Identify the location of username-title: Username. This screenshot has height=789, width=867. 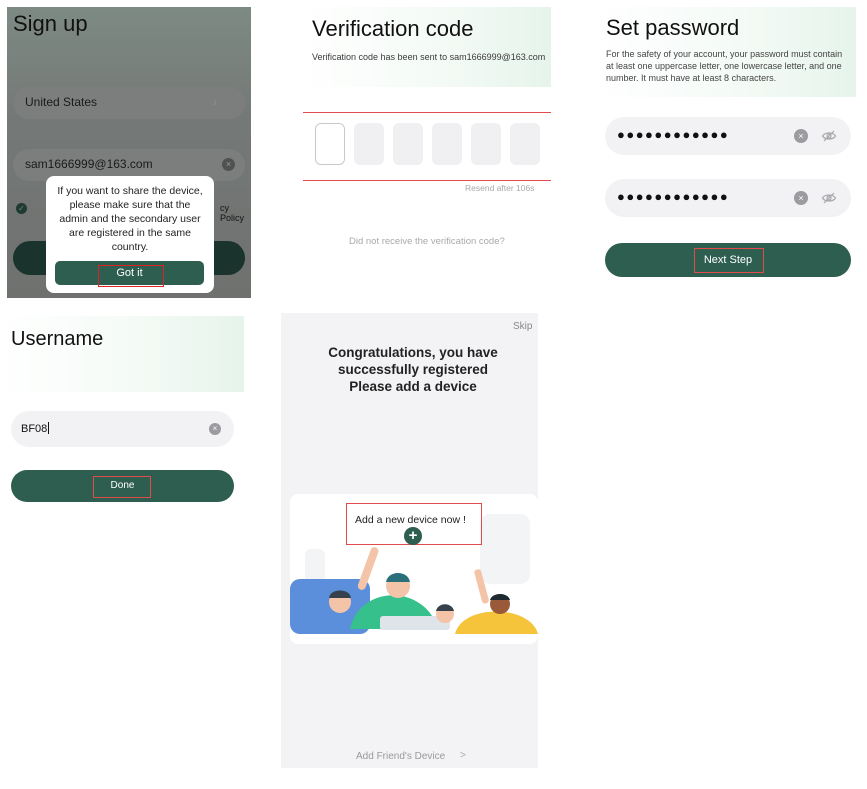
(57, 339).